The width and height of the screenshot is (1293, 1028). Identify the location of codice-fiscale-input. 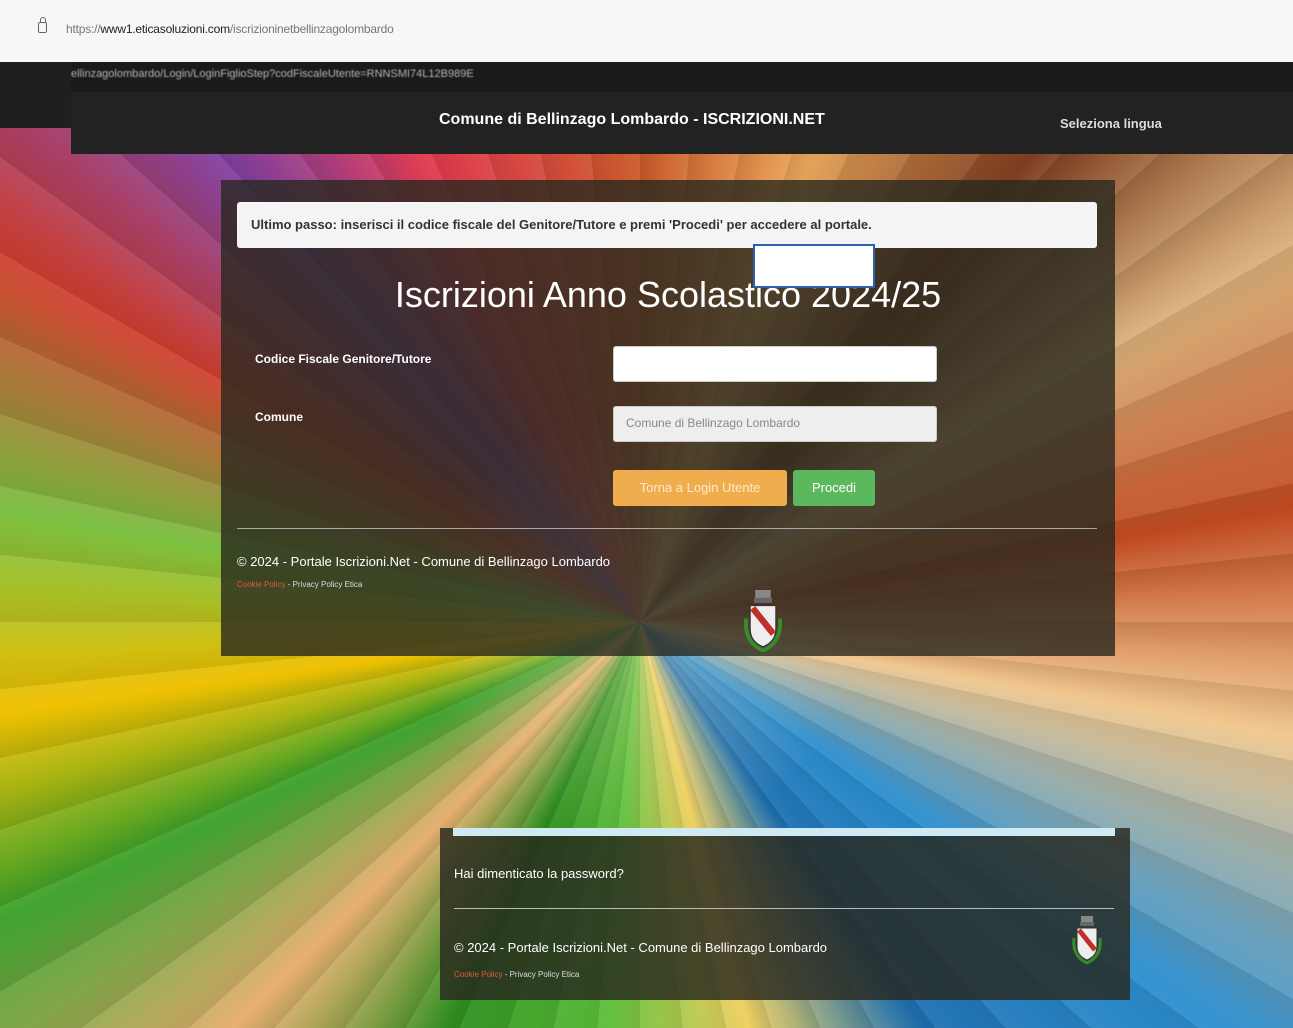
(775, 364).